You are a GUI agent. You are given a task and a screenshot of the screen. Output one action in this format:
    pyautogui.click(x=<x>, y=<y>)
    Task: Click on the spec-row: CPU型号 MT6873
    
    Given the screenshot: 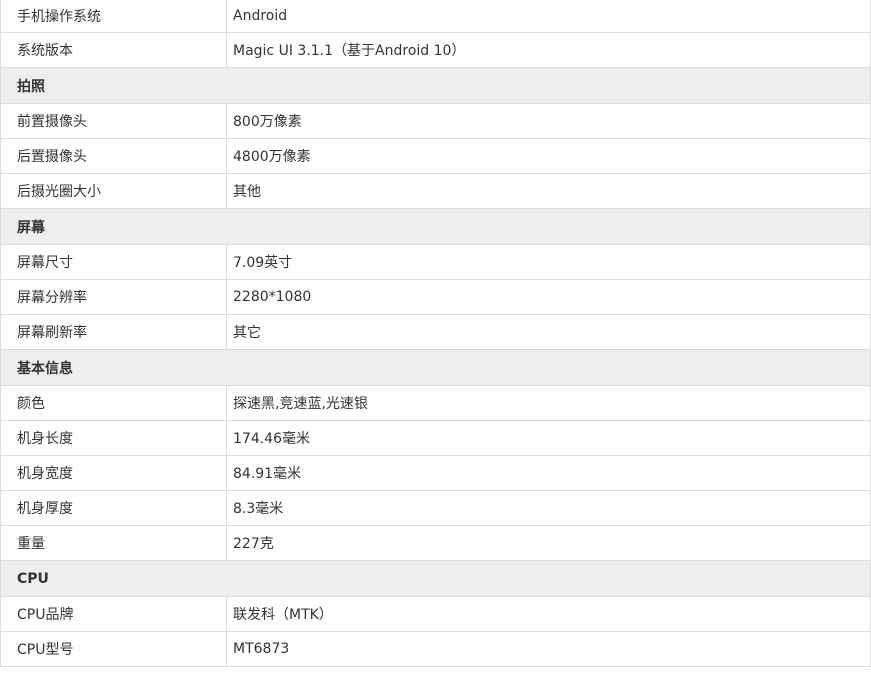 What is the action you would take?
    pyautogui.click(x=435, y=649)
    